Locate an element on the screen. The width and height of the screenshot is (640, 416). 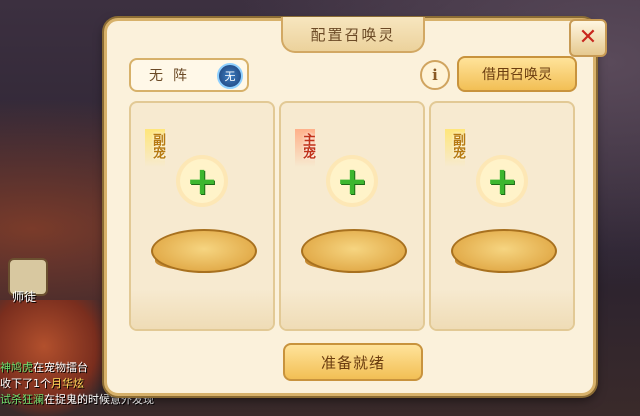
formation-badge-icon: 无 is located at coordinates (230, 76).